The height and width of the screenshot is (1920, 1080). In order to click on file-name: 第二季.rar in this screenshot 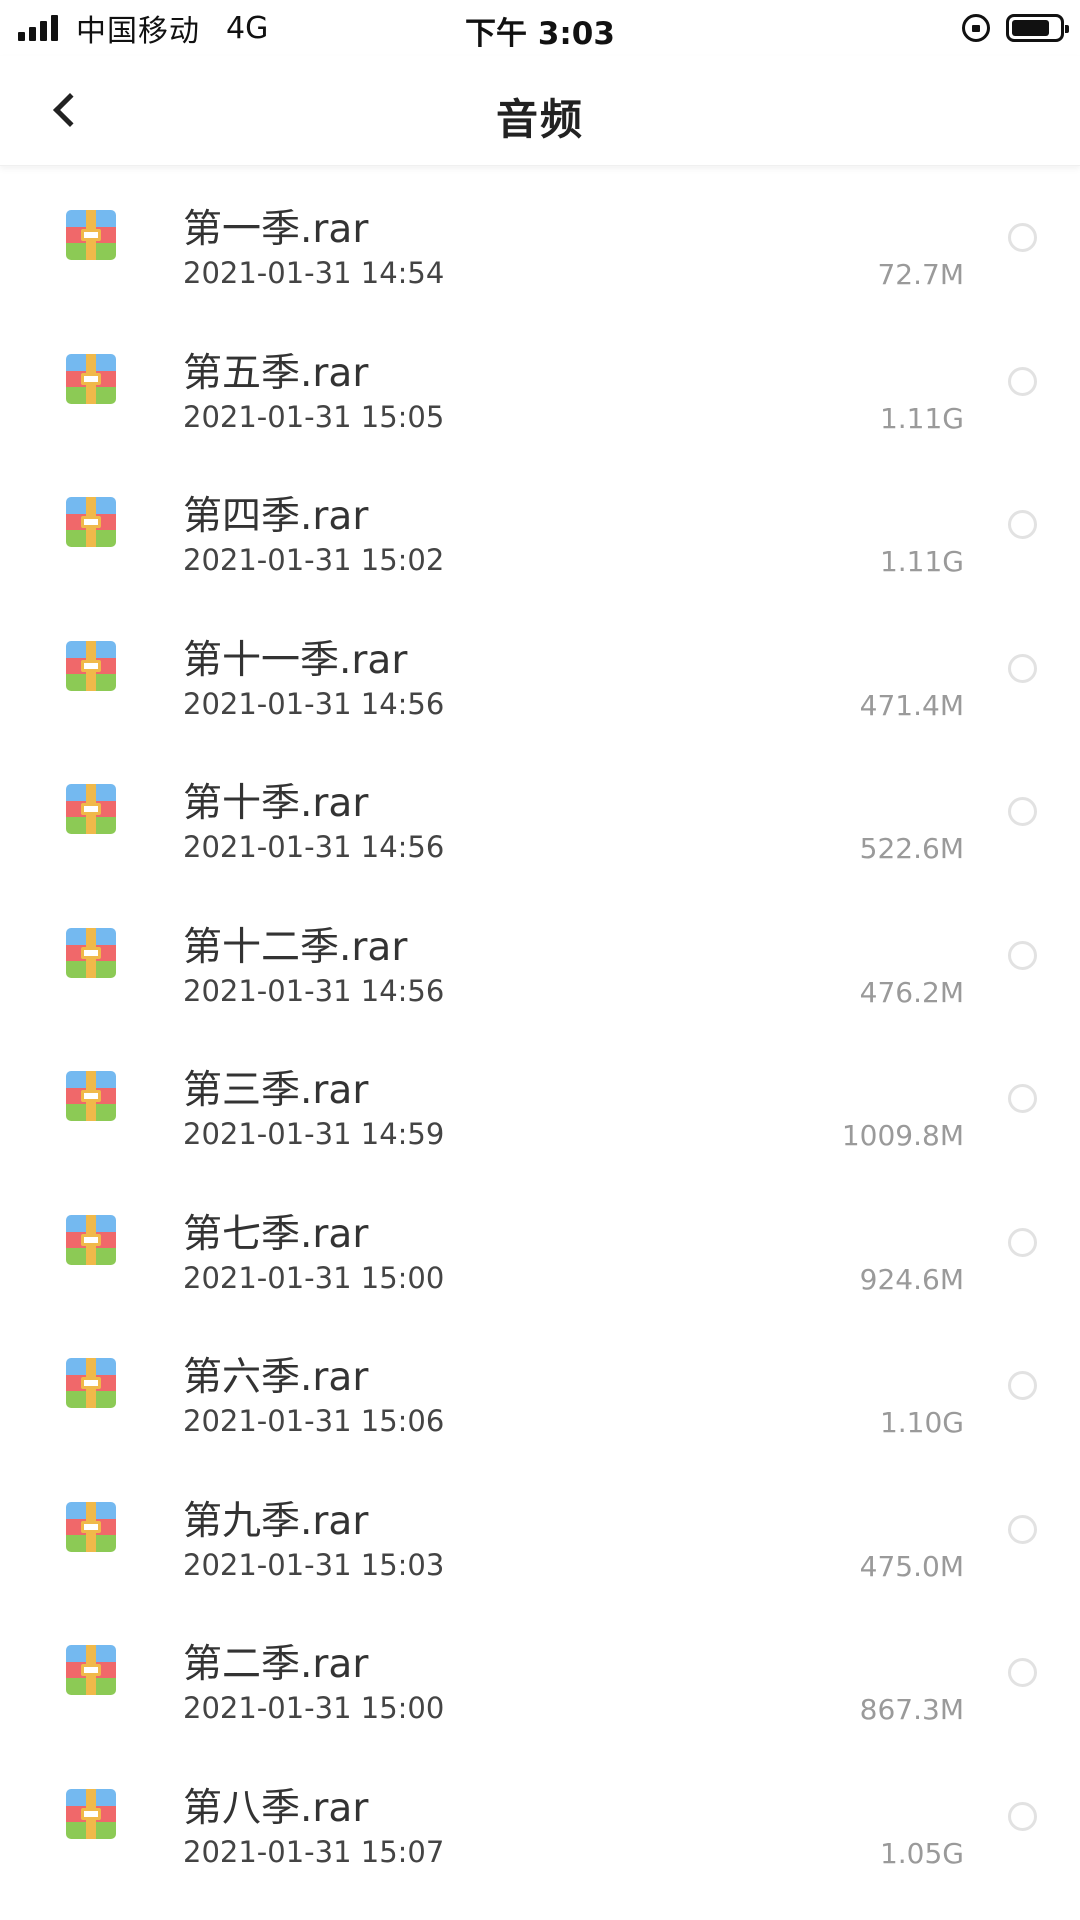, I will do `click(276, 1664)`.